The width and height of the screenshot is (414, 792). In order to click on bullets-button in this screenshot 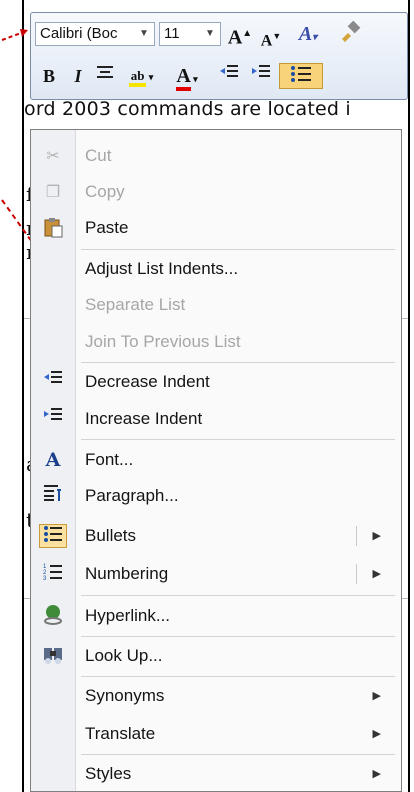, I will do `click(301, 76)`.